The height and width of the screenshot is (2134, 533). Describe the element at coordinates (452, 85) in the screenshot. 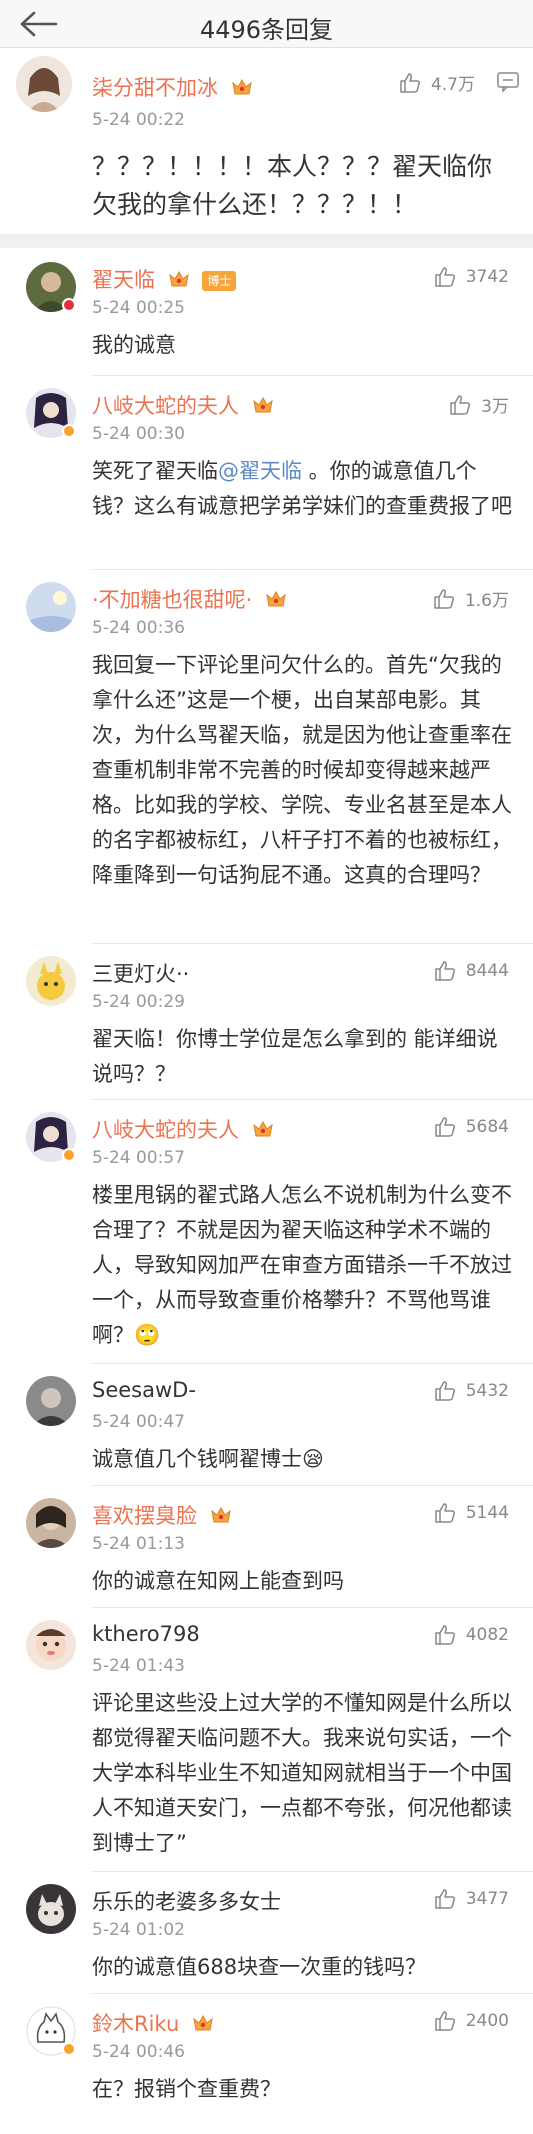

I see `like-count: 4.7万` at that location.